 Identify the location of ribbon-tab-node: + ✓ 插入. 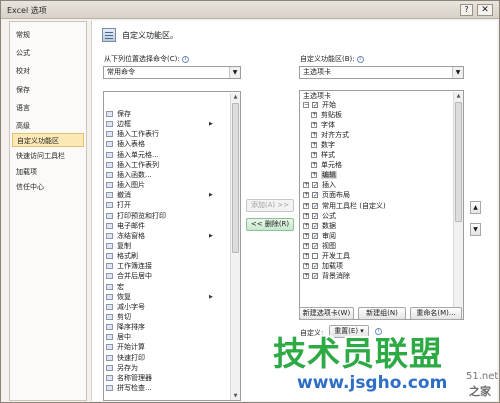
(380, 185).